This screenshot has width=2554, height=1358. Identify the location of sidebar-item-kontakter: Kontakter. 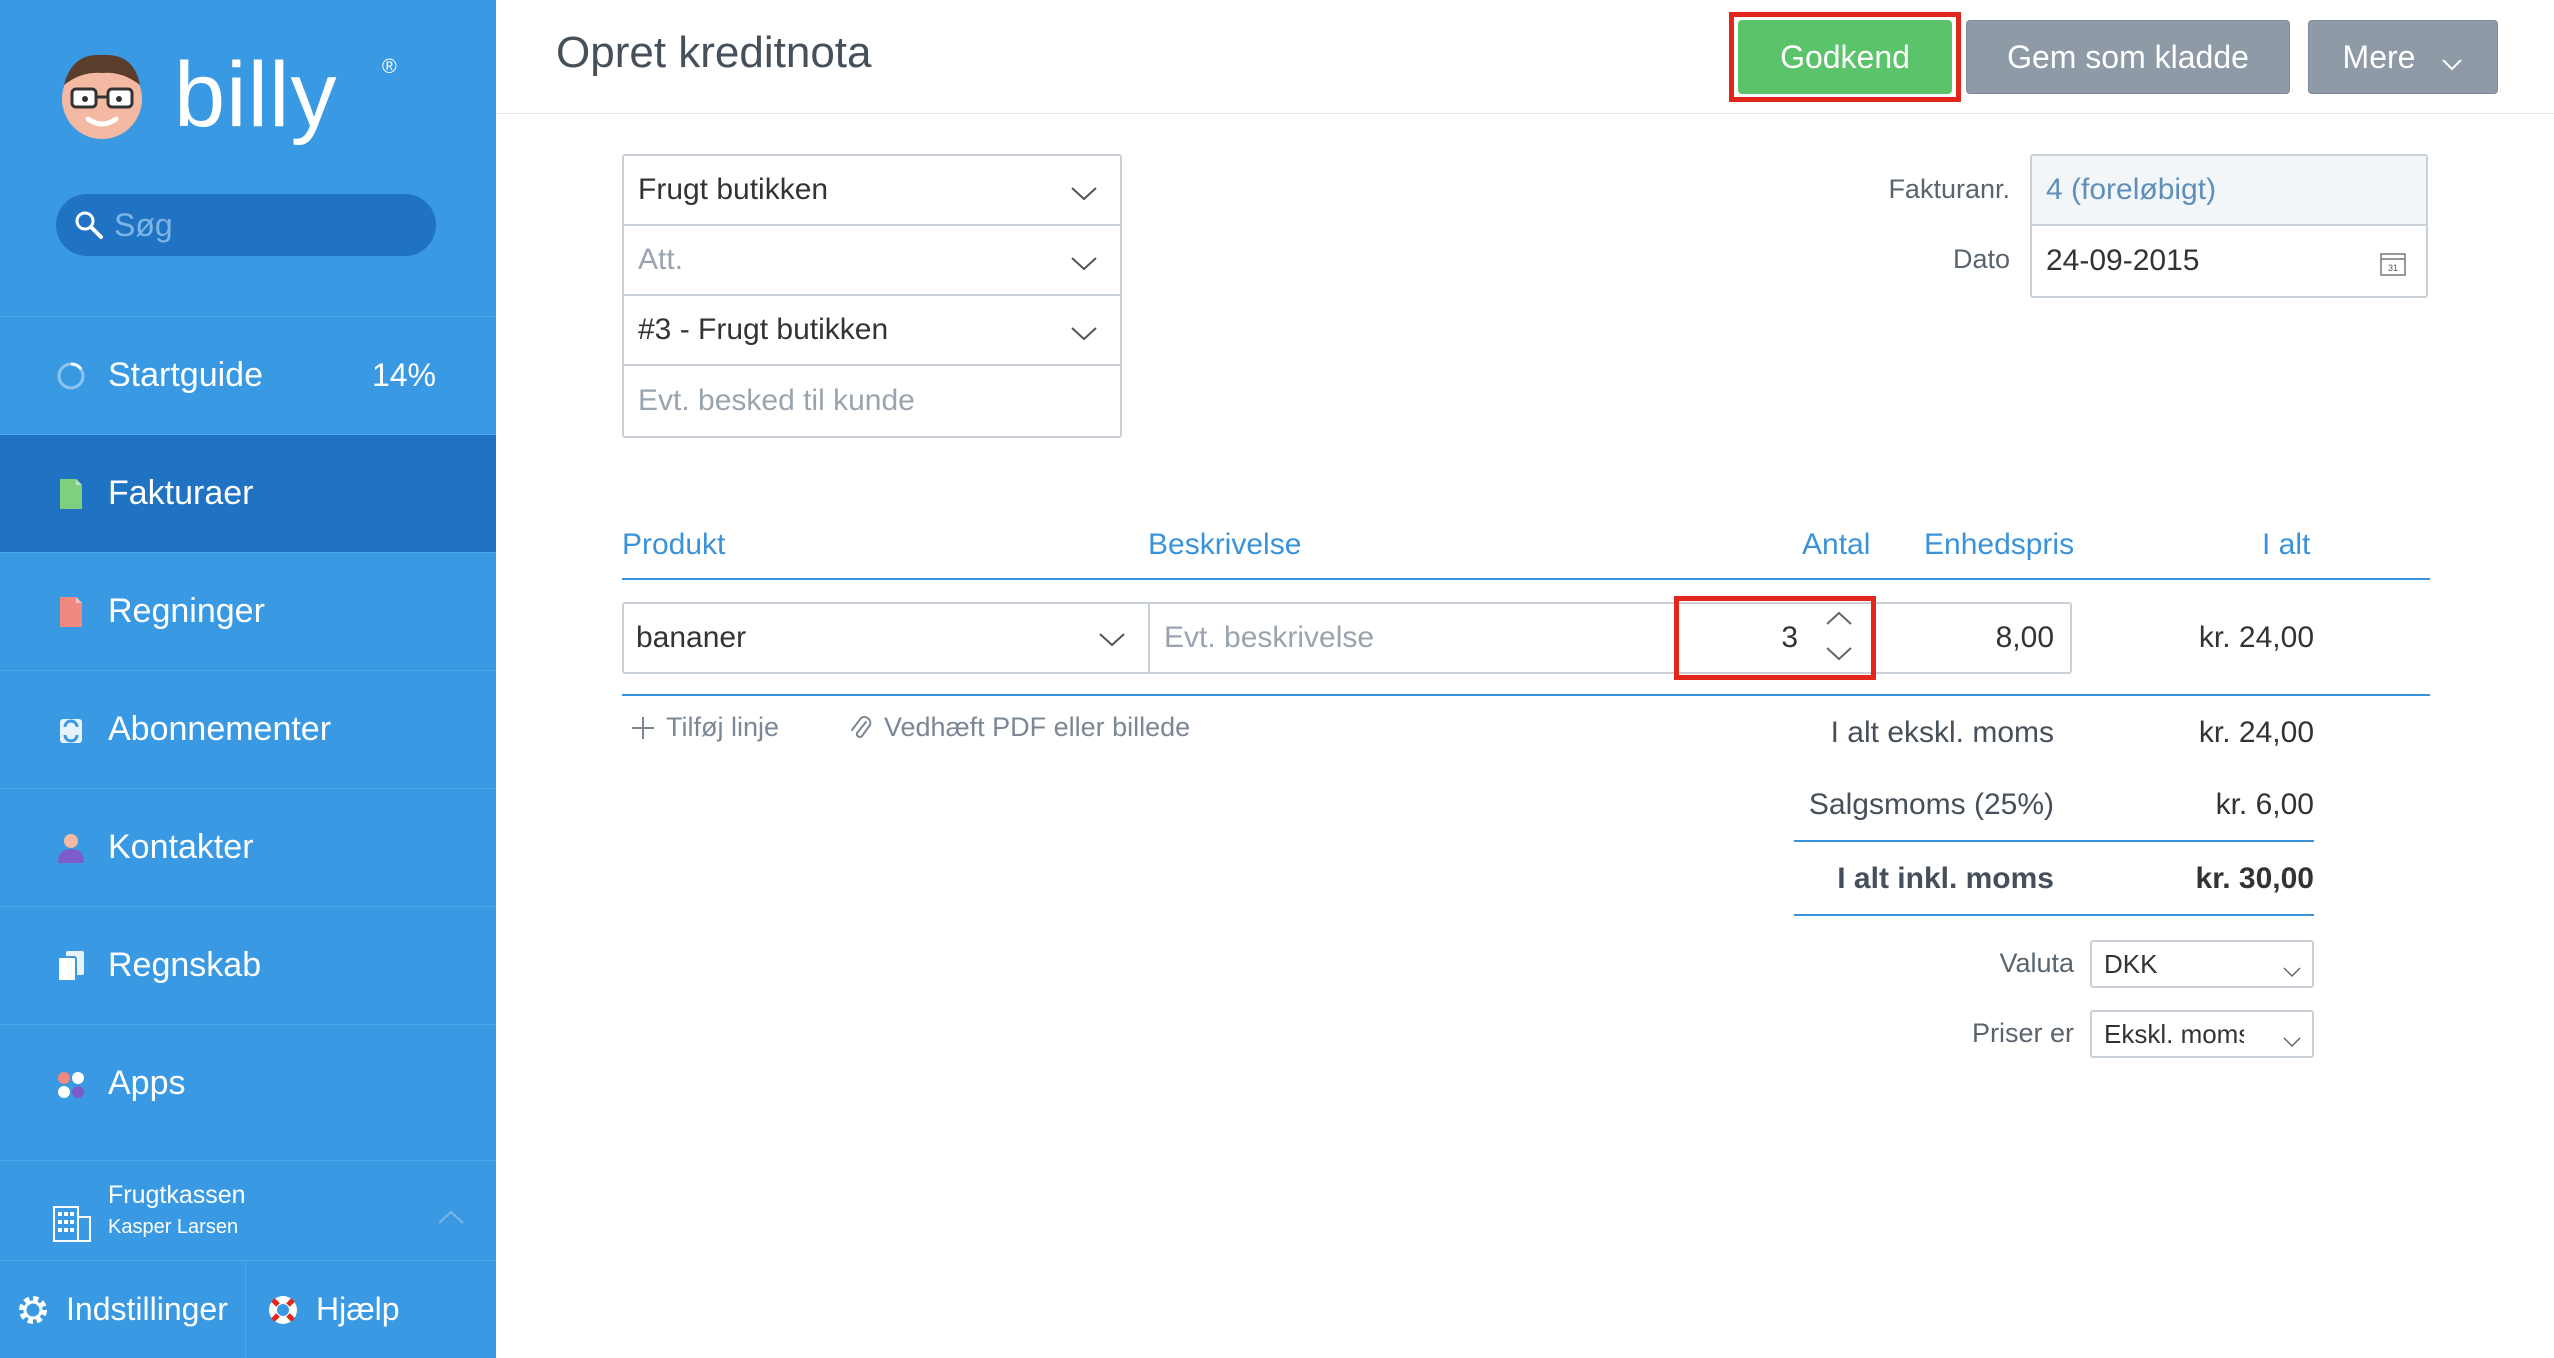
(248, 847).